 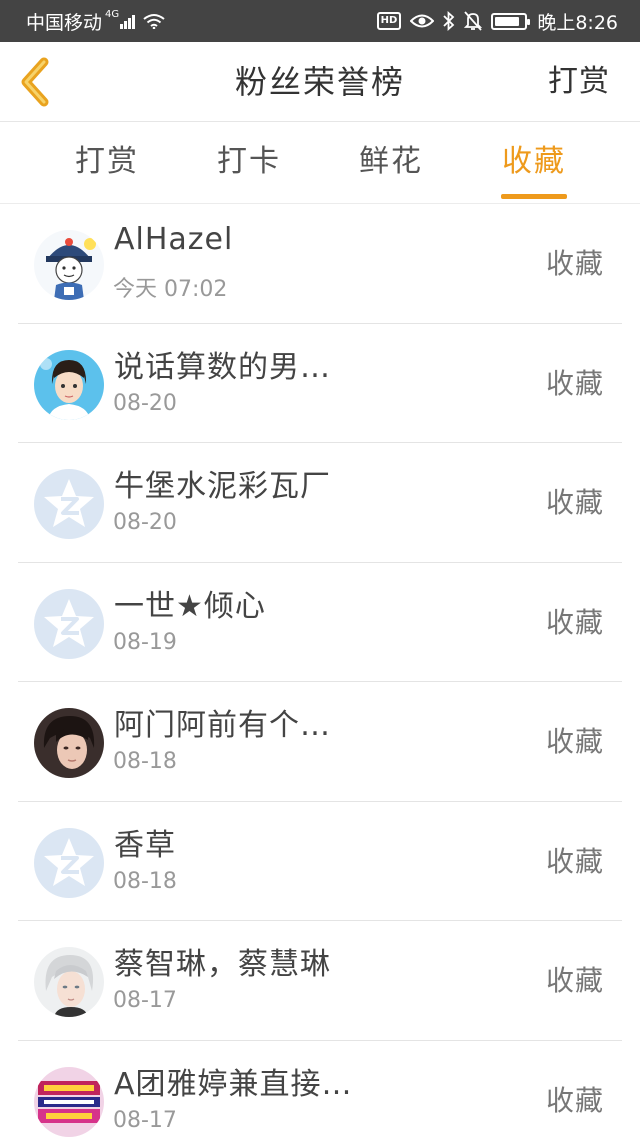 What do you see at coordinates (64, 22) in the screenshot?
I see `carrier-name: 中国移动` at bounding box center [64, 22].